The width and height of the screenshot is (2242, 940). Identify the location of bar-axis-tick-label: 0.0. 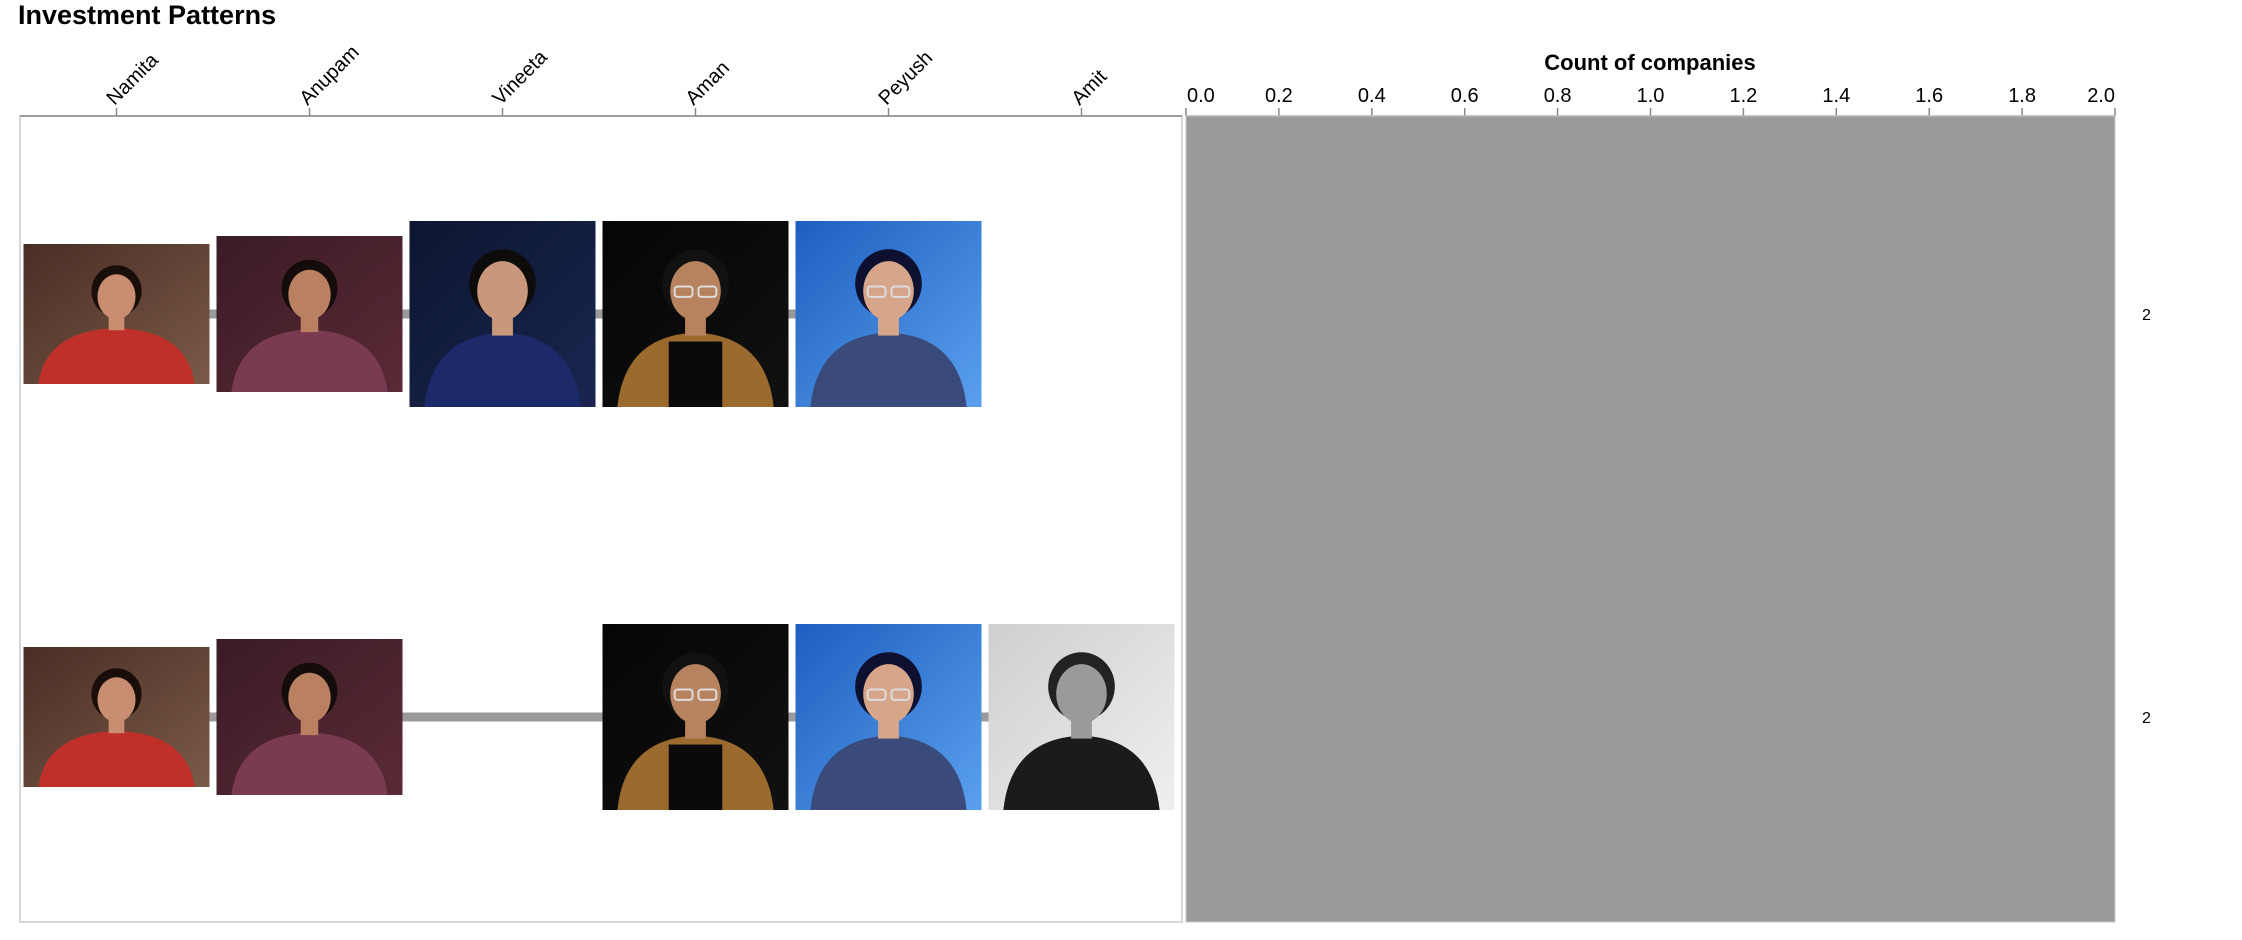
(1201, 96).